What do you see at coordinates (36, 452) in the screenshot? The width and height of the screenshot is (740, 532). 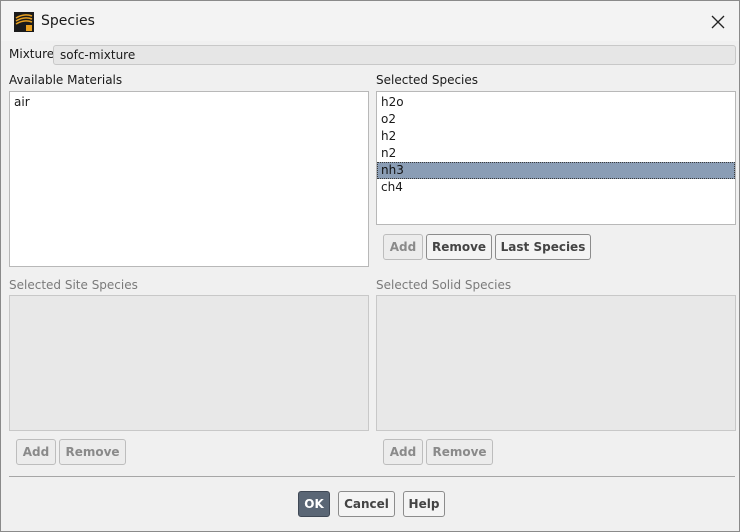 I see `site-add-button: Add` at bounding box center [36, 452].